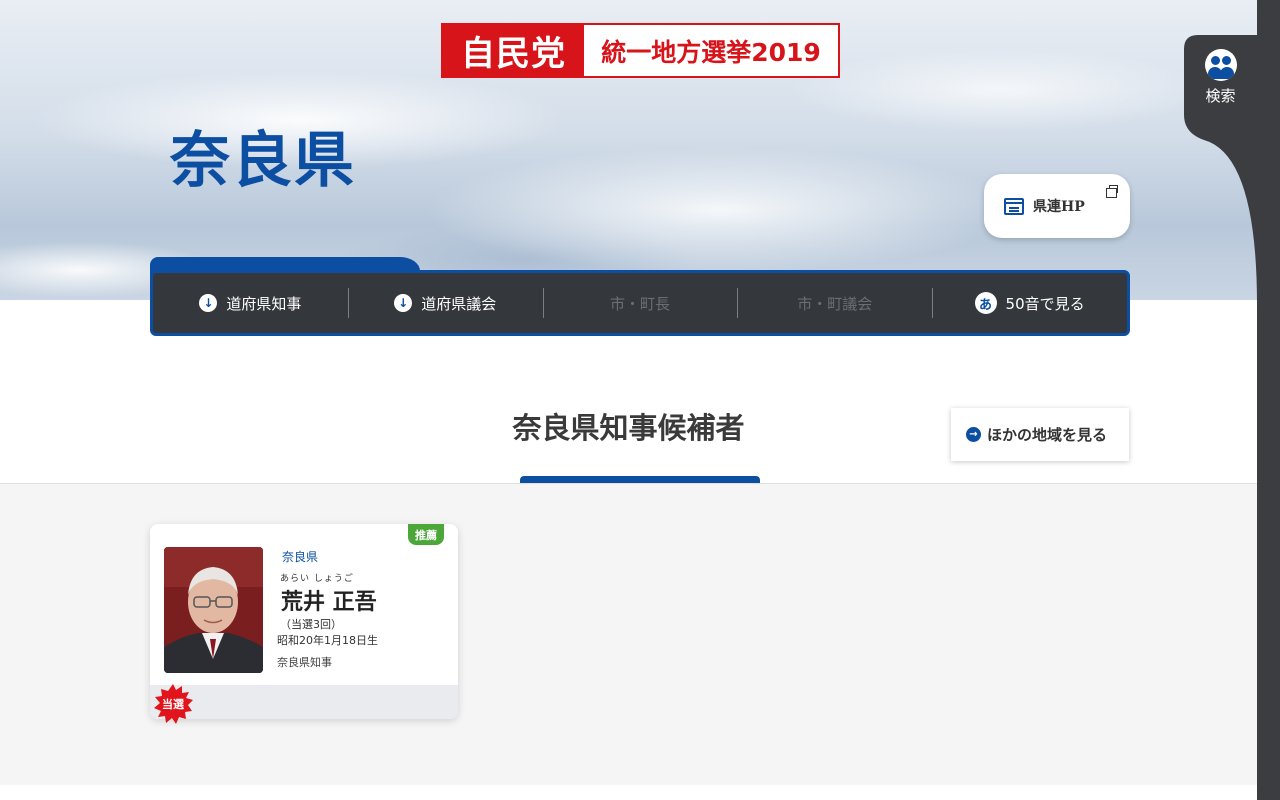 The image size is (1280, 800). I want to click on arrow-right-circle-icon: →, so click(973, 434).